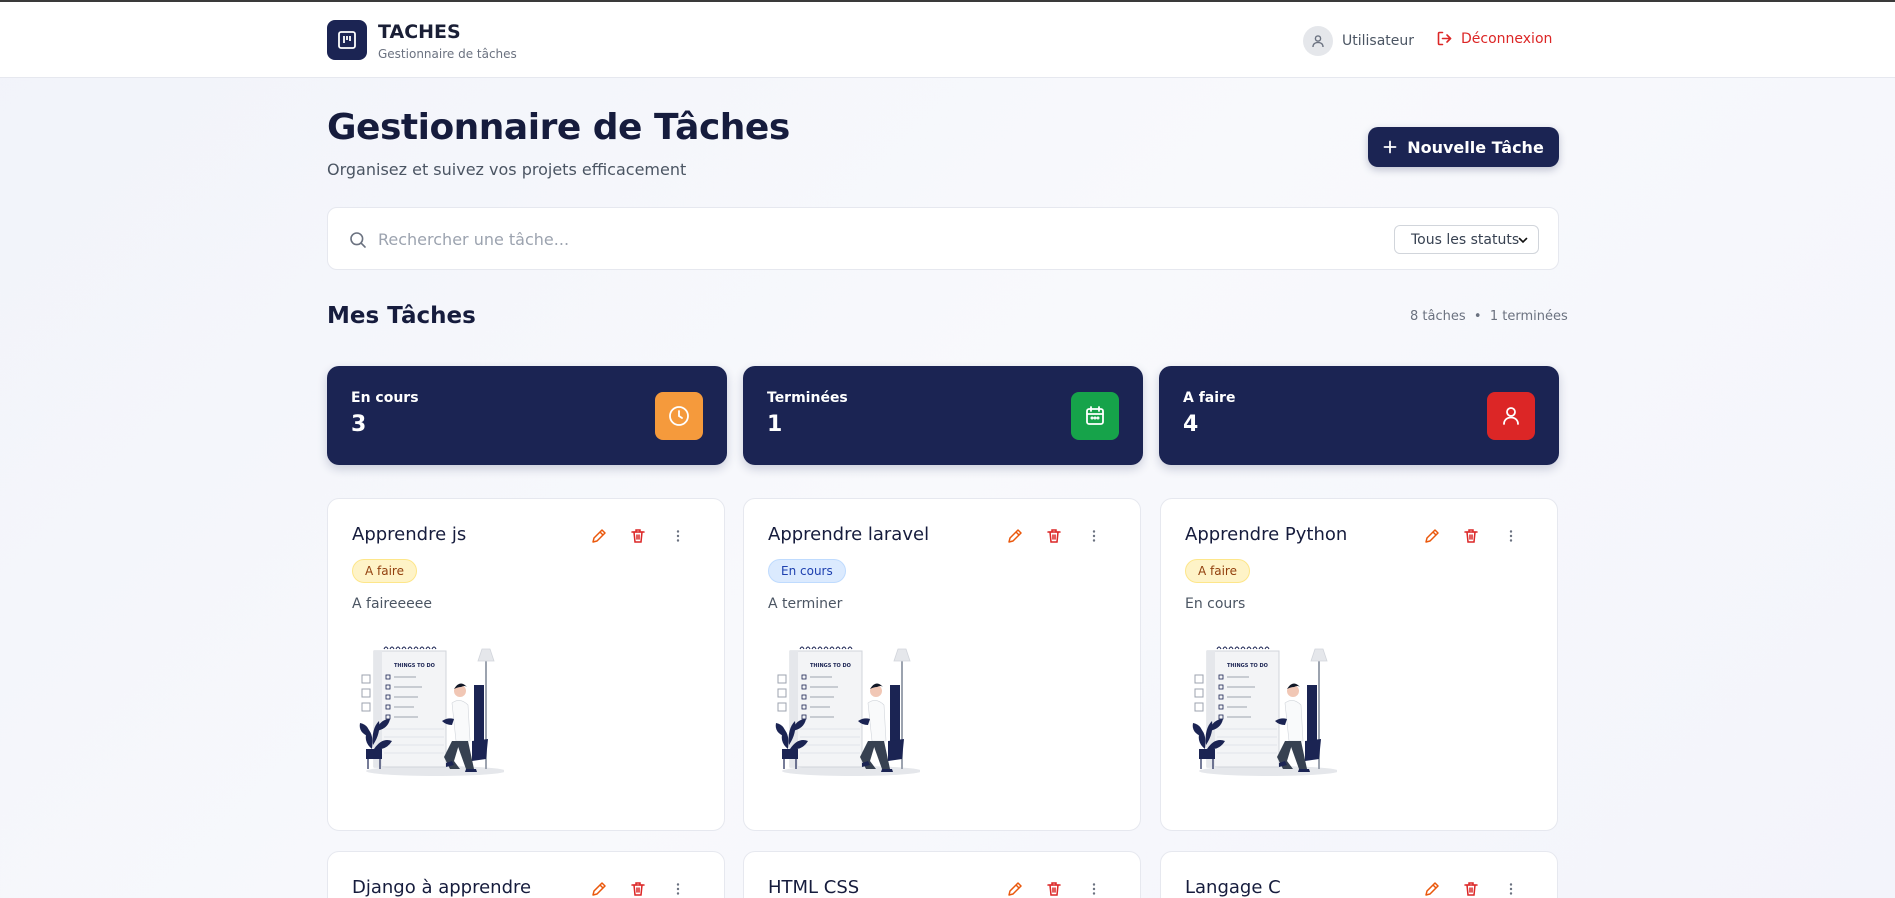 Image resolution: width=1895 pixels, height=898 pixels. I want to click on brand-subtitle: Gestionnaire de tâches, so click(447, 54).